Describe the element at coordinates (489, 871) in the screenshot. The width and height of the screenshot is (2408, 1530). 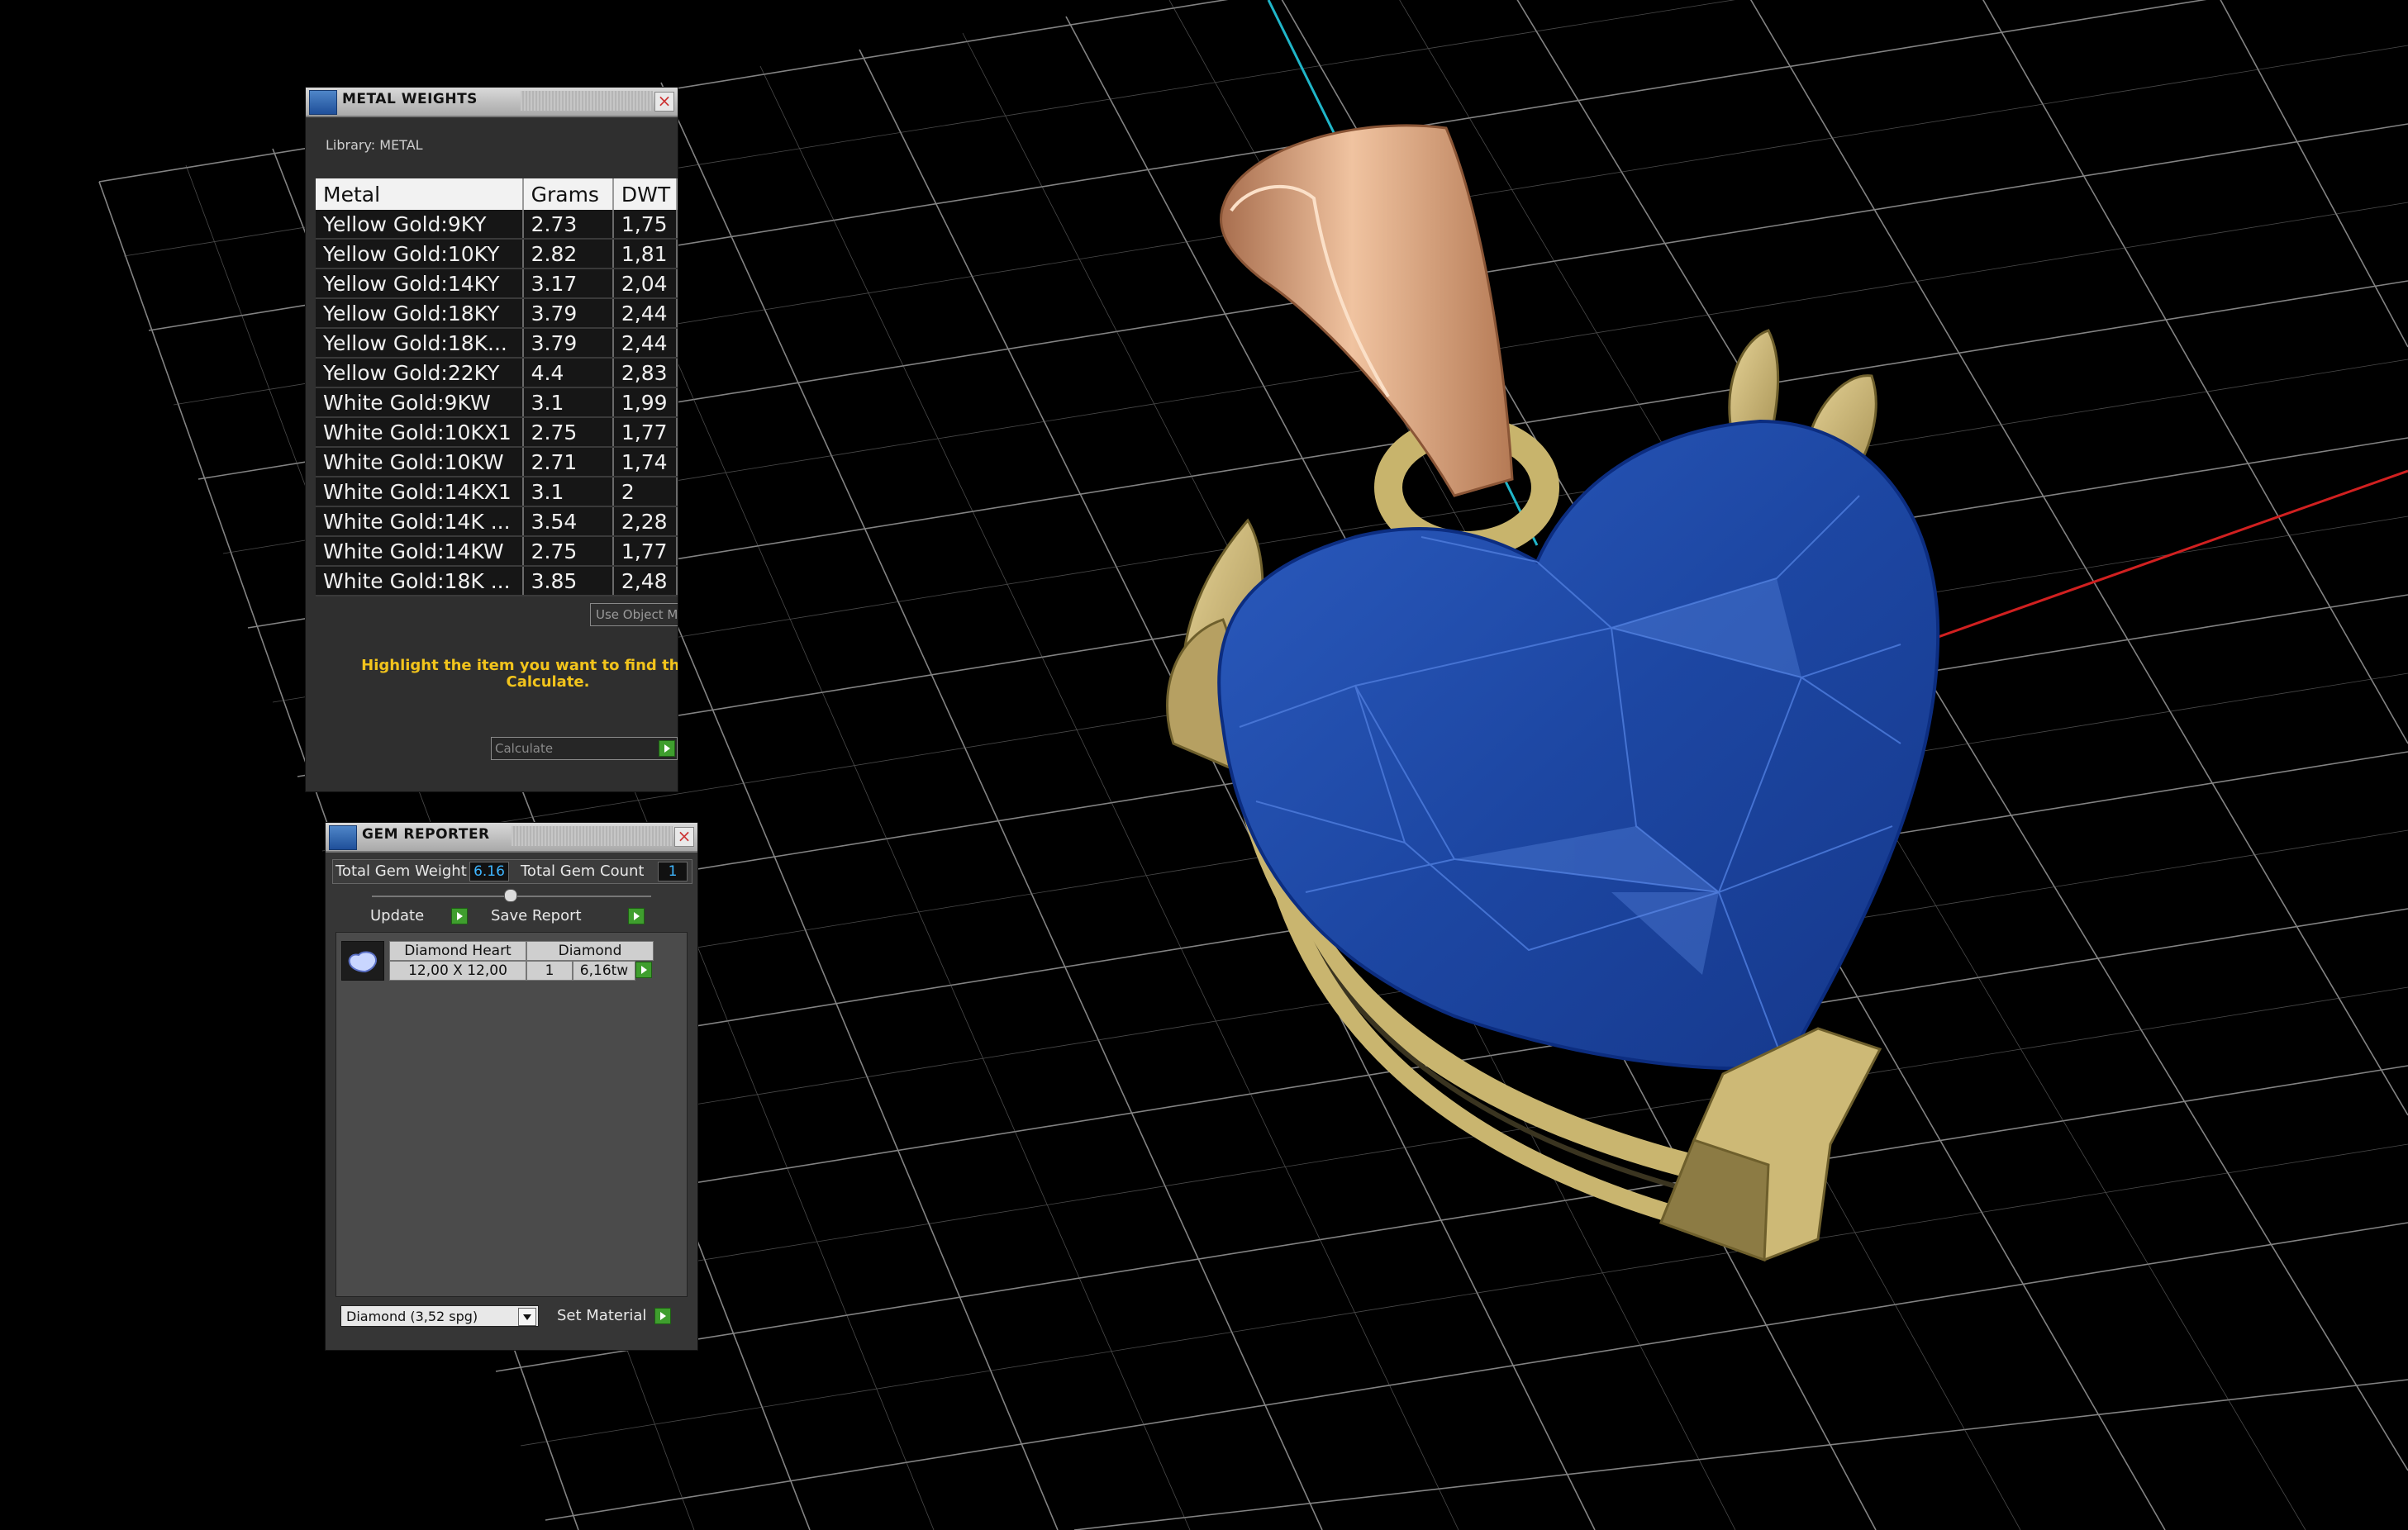
I see `total-gem-weight-value: 6.16` at that location.